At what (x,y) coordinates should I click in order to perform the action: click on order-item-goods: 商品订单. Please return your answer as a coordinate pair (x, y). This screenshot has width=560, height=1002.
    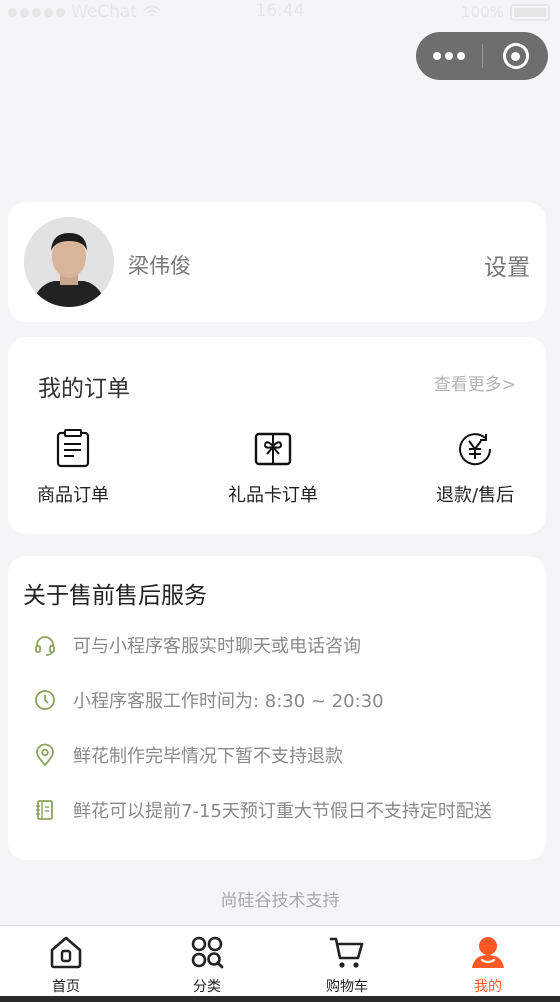
    Looking at the image, I should click on (73, 468).